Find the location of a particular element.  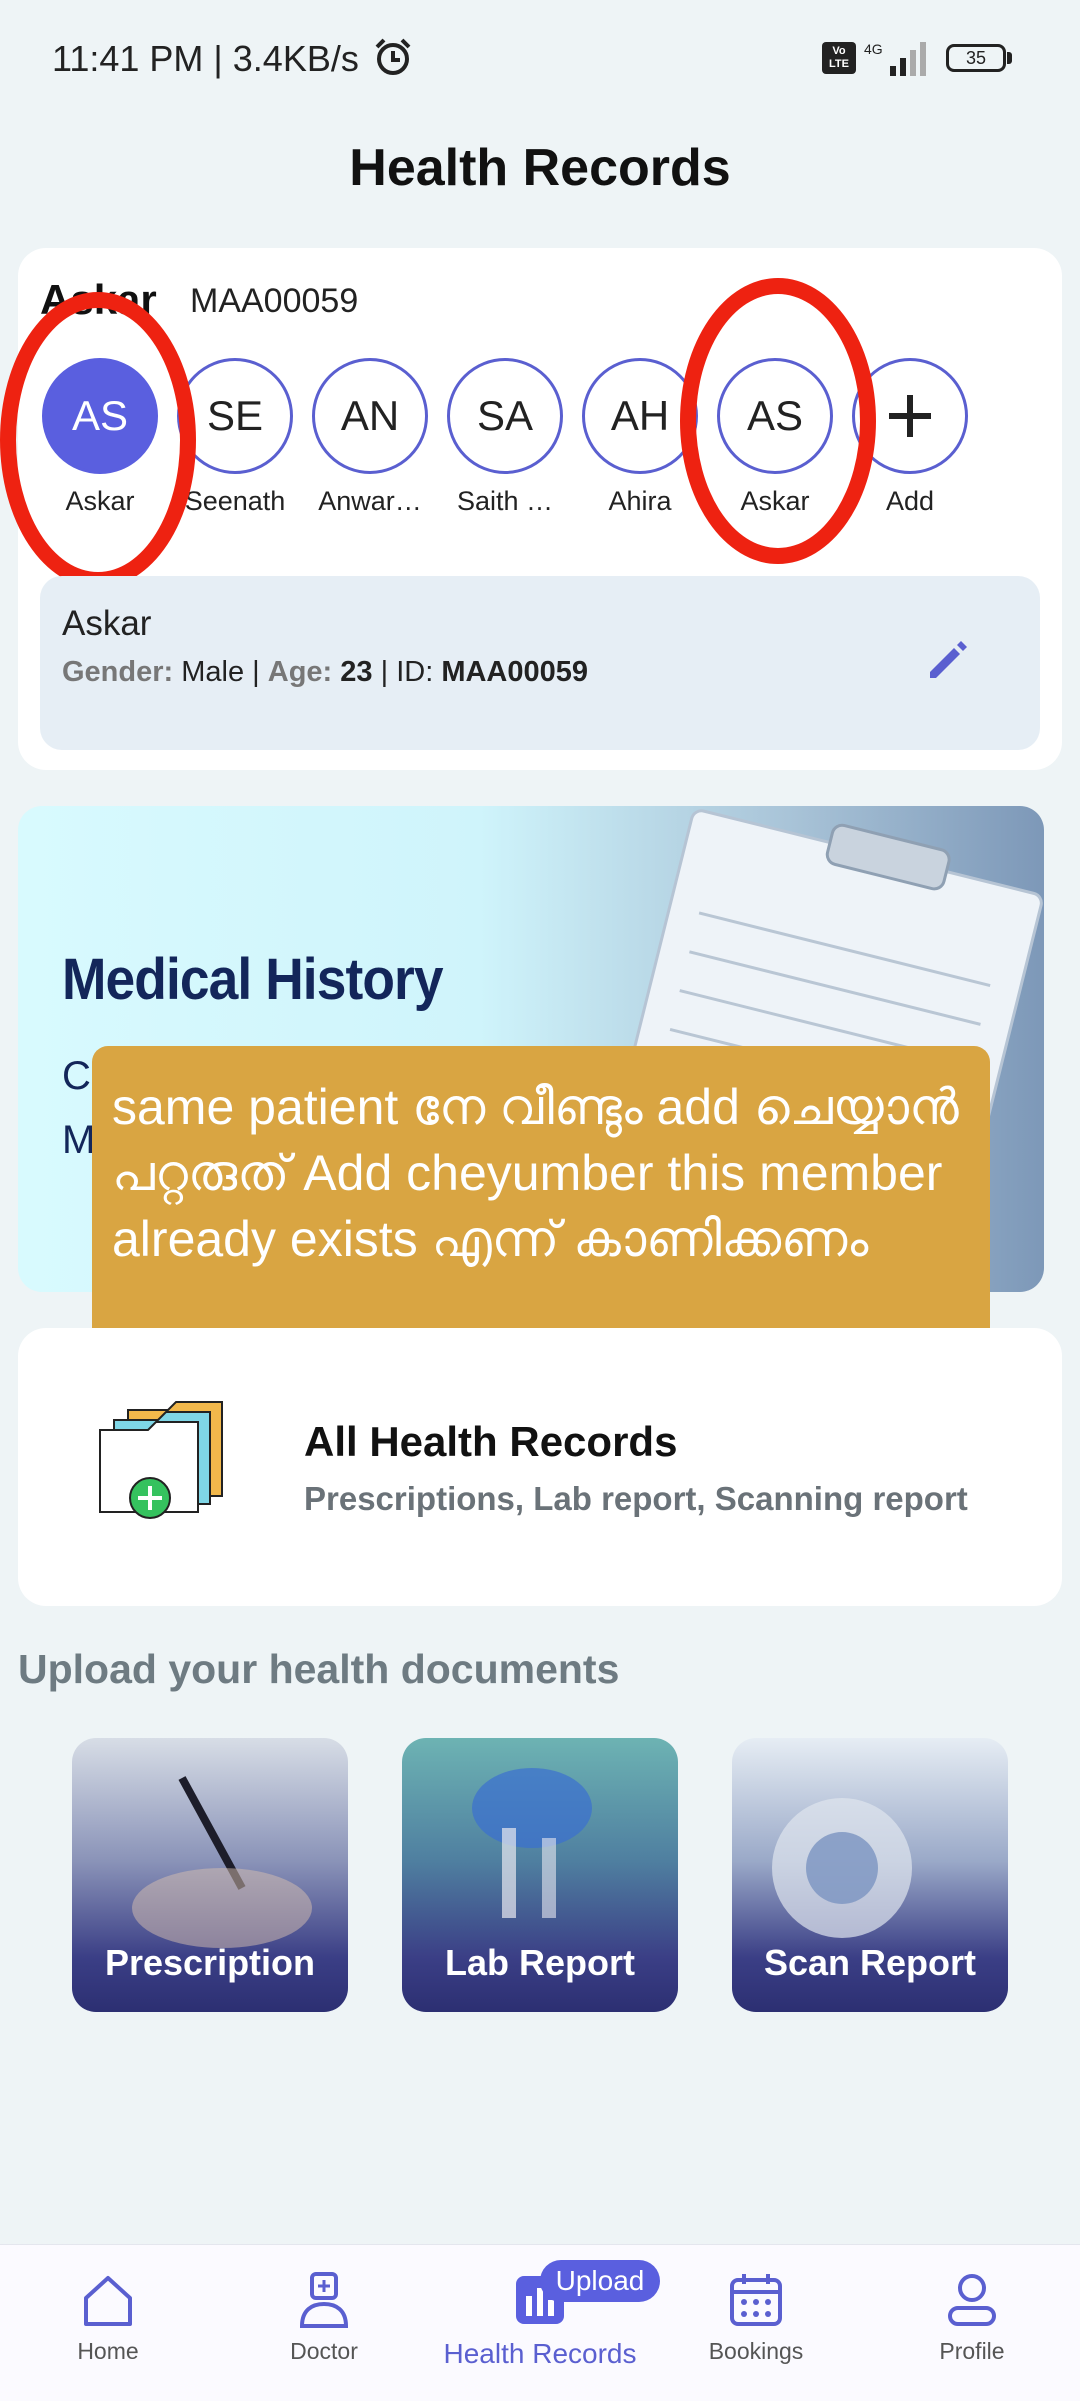

home-icon is located at coordinates (108, 2301).